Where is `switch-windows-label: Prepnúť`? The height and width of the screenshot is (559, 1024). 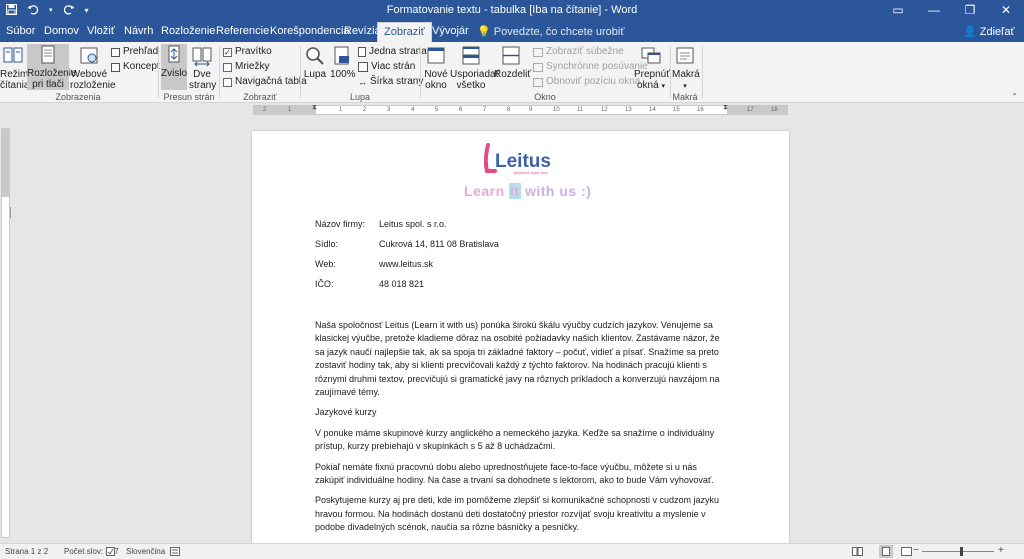
switch-windows-label: Prepnúť is located at coordinates (652, 74).